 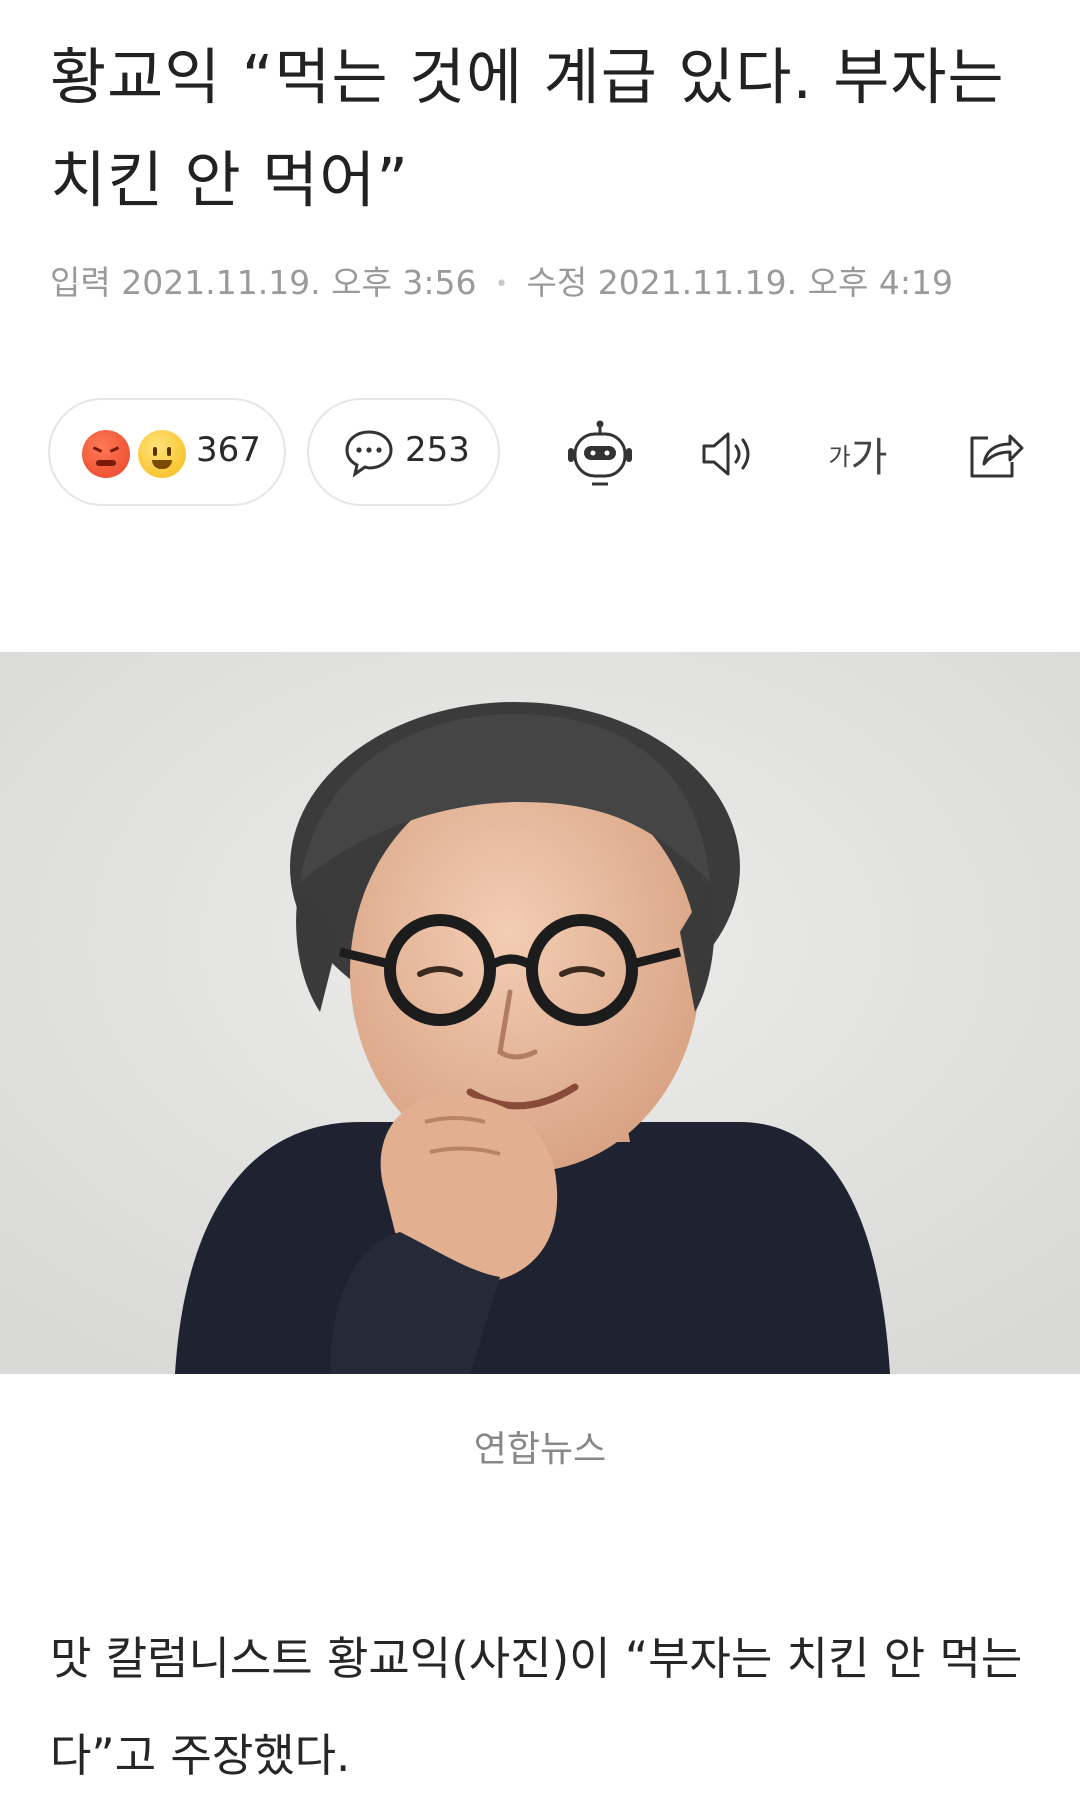 I want to click on summary-bot-button, so click(x=600, y=454).